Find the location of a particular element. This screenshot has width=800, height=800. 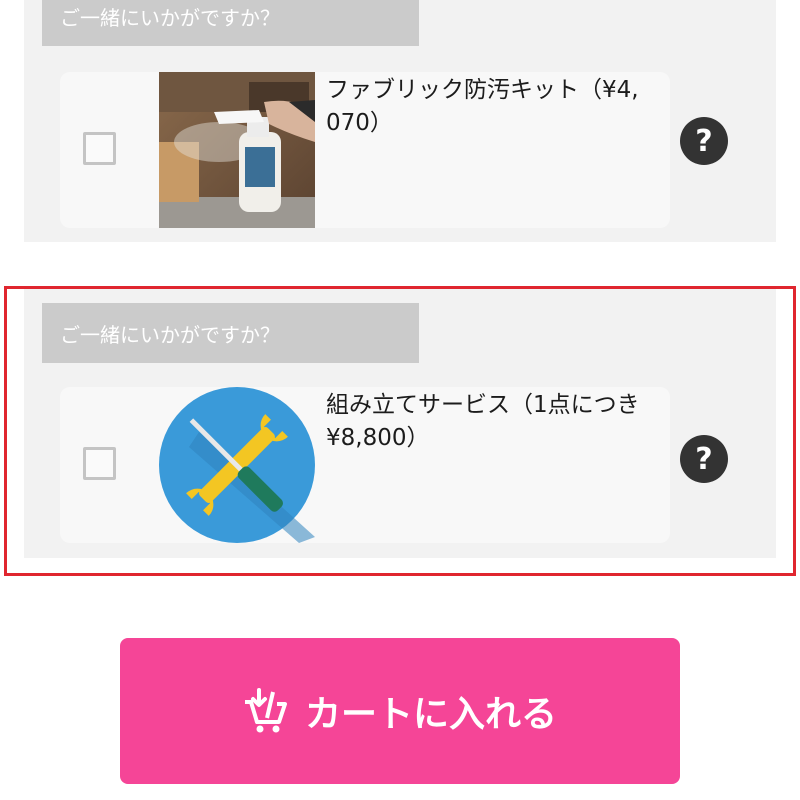

product-title: ファブリック防汚キット（¥4, 070） is located at coordinates (482, 106).